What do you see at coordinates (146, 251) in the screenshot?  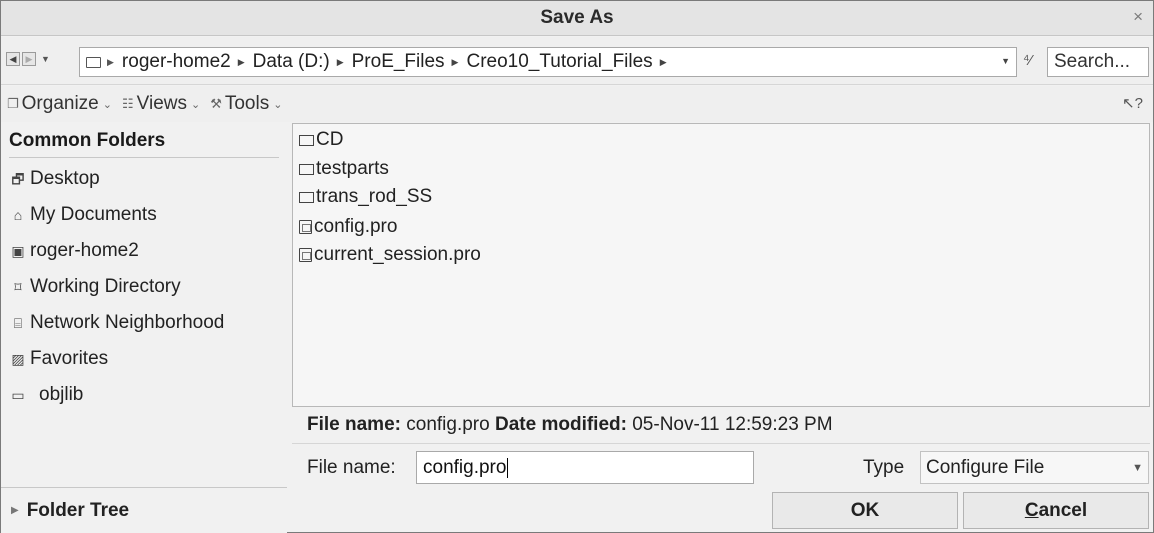 I see `sidebar-item-roger-home2: ▣ roger-home2` at bounding box center [146, 251].